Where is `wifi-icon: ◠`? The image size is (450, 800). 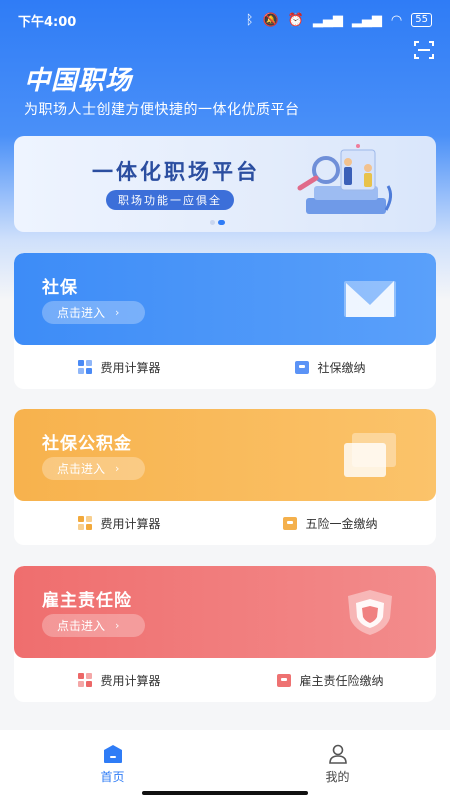 wifi-icon: ◠ is located at coordinates (396, 20).